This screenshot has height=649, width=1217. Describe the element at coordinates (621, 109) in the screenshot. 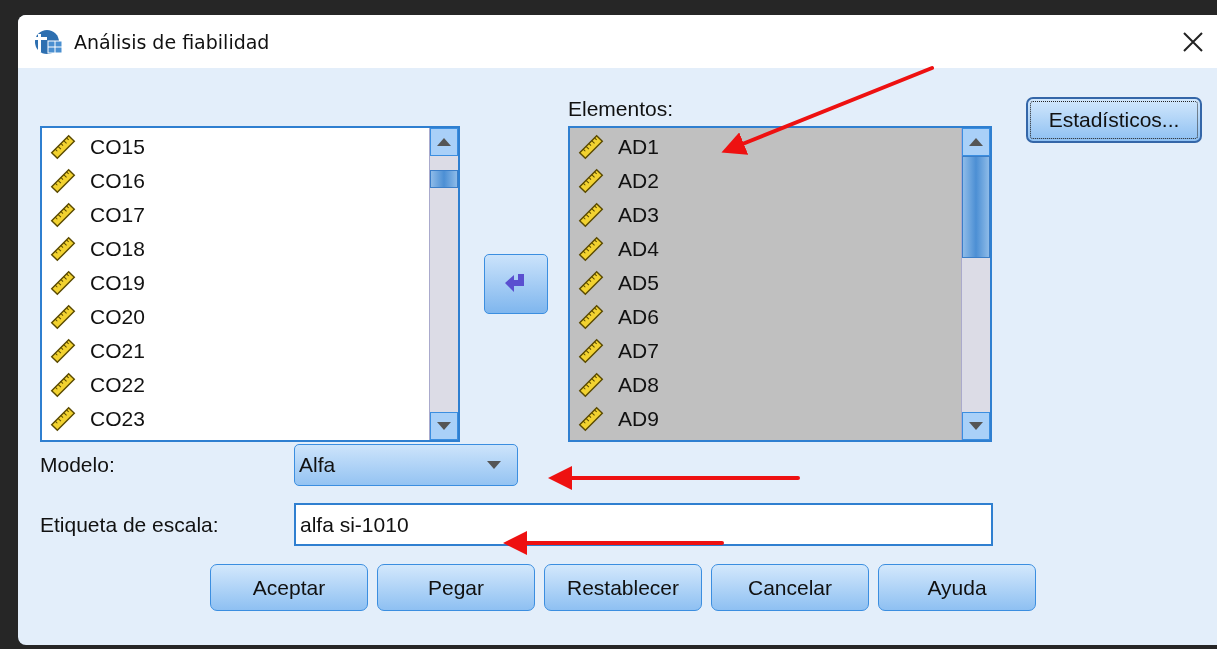

I see `items-label: Elementos:` at that location.